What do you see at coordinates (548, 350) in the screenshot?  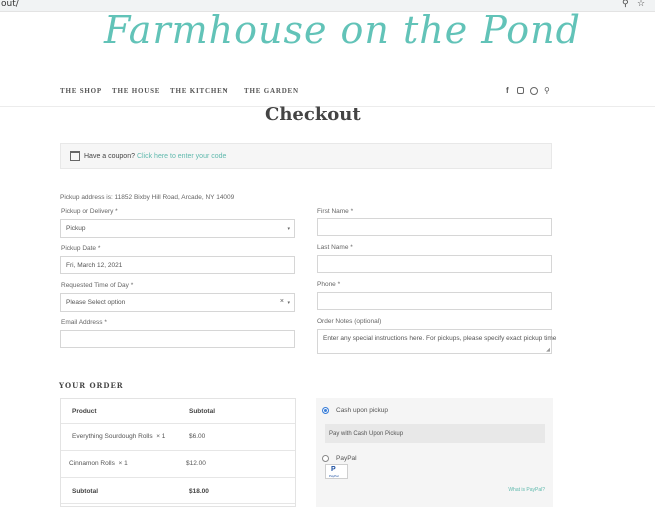 I see `resize-handle-icon: ◢` at bounding box center [548, 350].